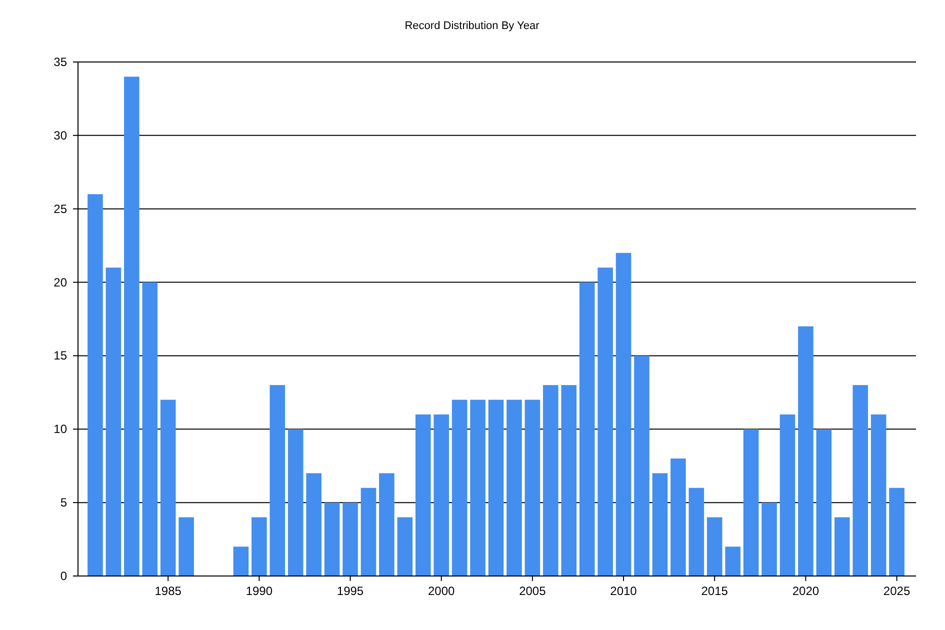 This screenshot has height=630, width=945. I want to click on y-tick-label: 15, so click(60, 355).